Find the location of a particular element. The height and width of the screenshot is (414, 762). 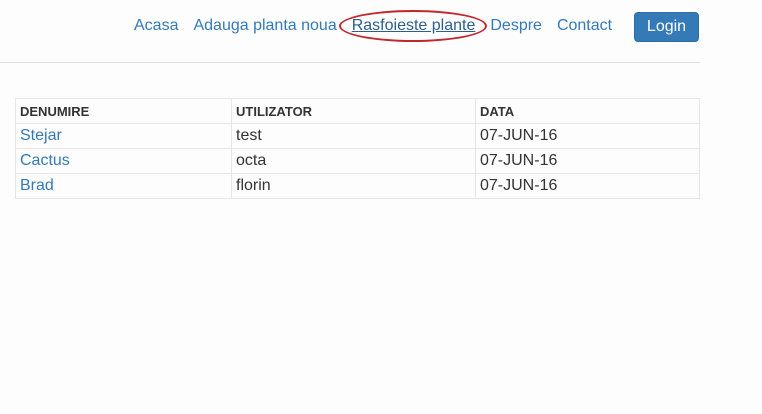

table-row: Brad florin 07-JUN-16 is located at coordinates (357, 186).